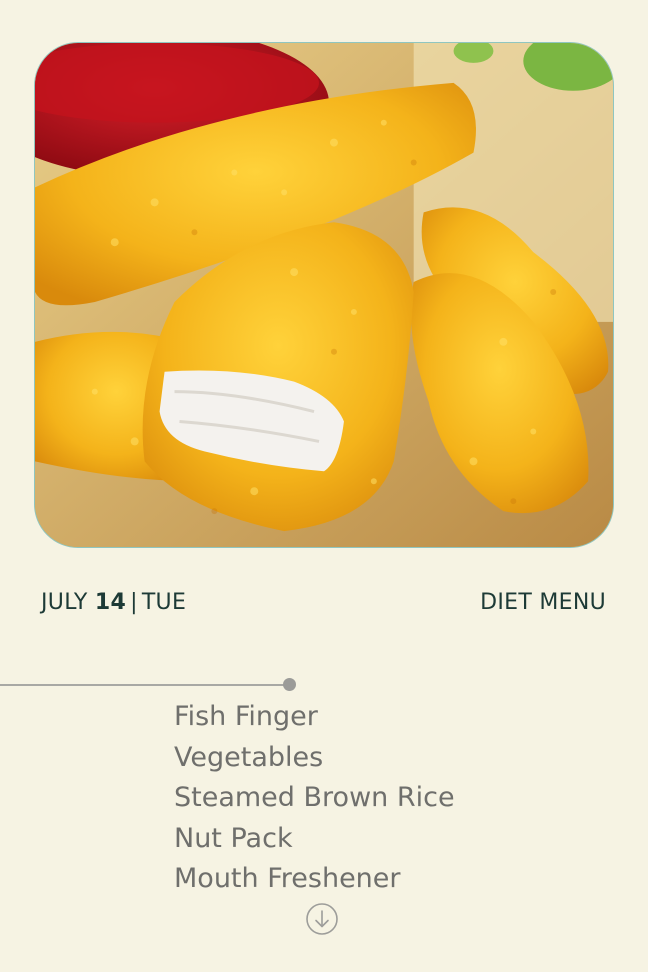  I want to click on date-weekday: TUE, so click(164, 602).